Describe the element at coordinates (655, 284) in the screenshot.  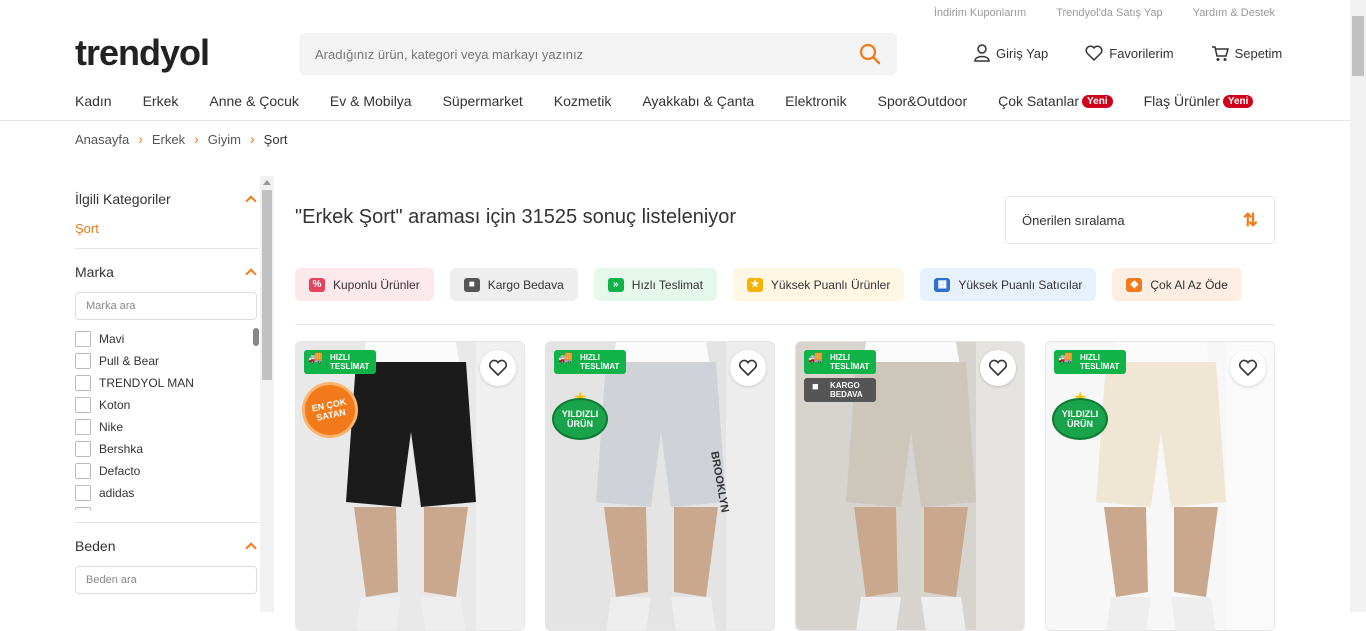
I see `quick-filter-chip: » Hızlı Teslimat` at that location.